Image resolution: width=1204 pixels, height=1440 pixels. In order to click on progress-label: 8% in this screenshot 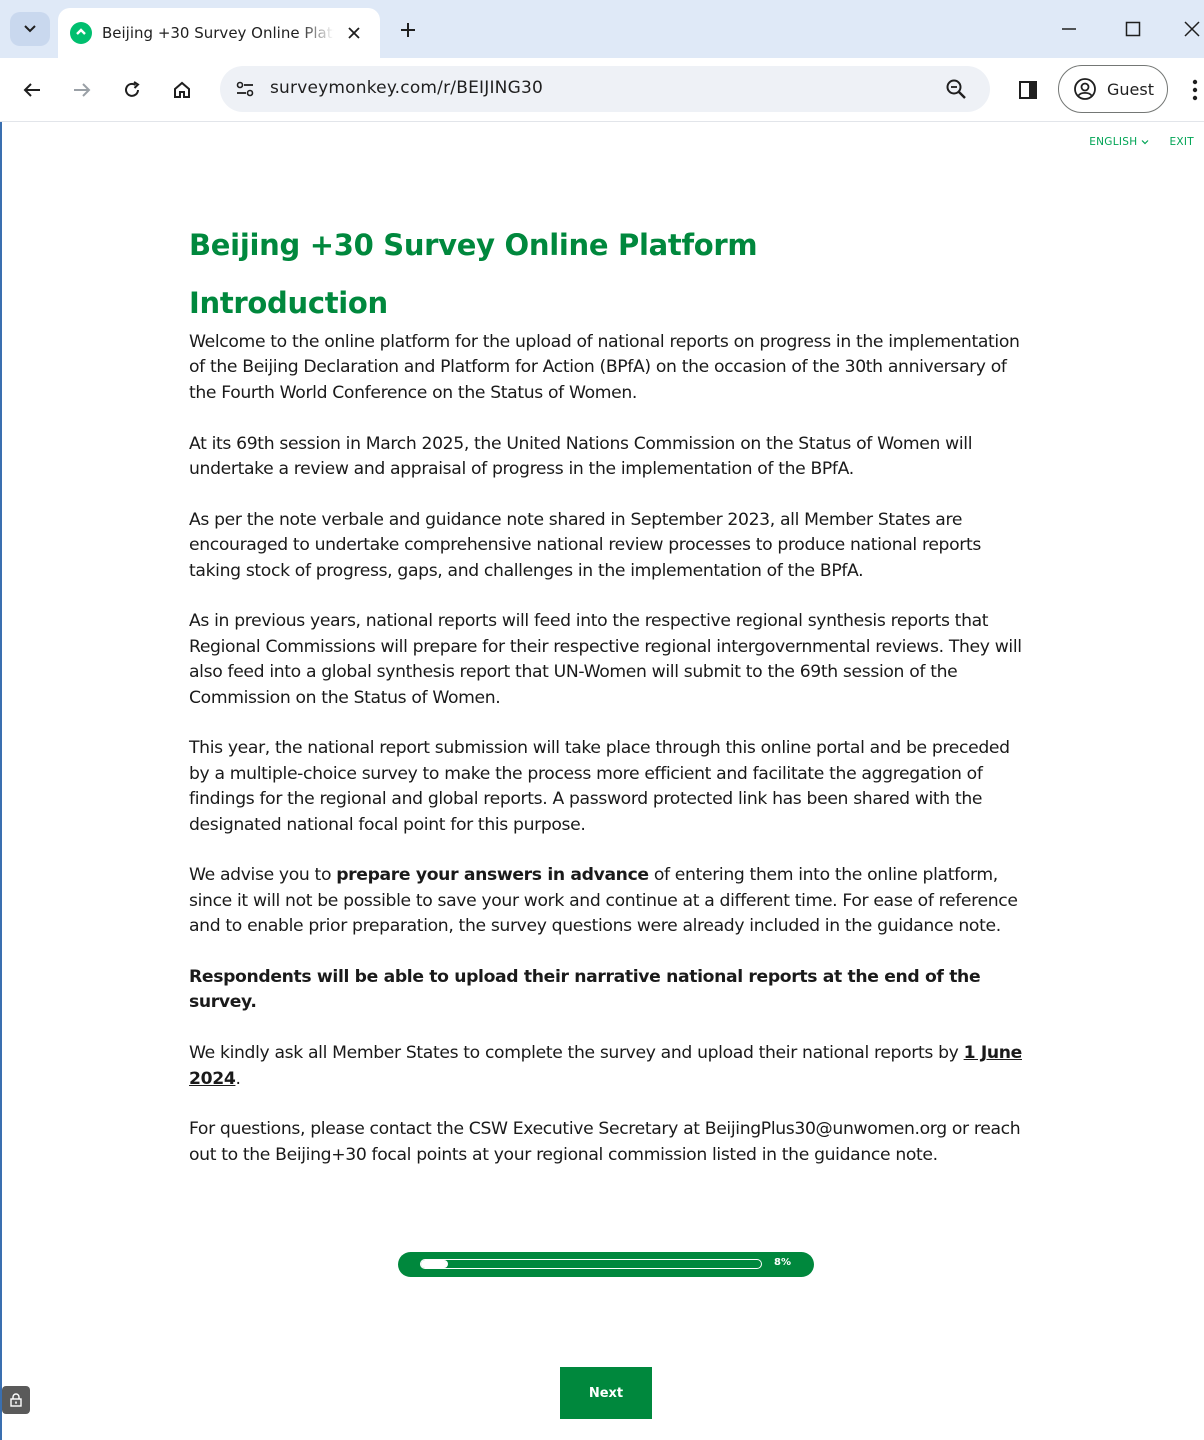, I will do `click(782, 1262)`.